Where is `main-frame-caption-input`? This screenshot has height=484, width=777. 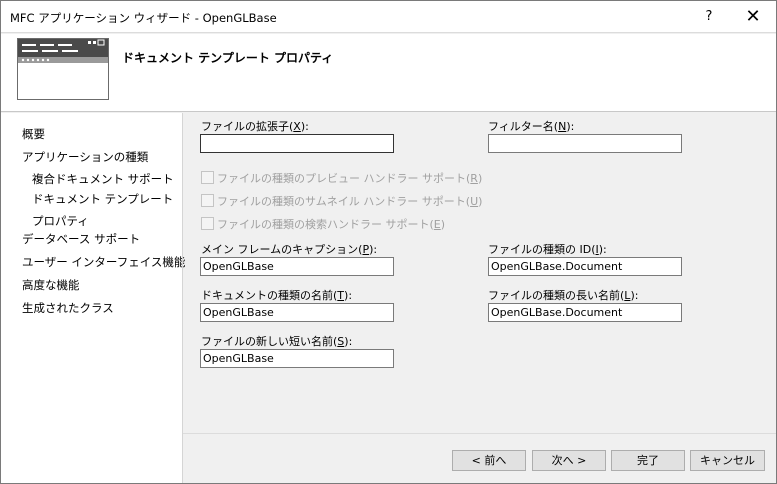 main-frame-caption-input is located at coordinates (297, 266).